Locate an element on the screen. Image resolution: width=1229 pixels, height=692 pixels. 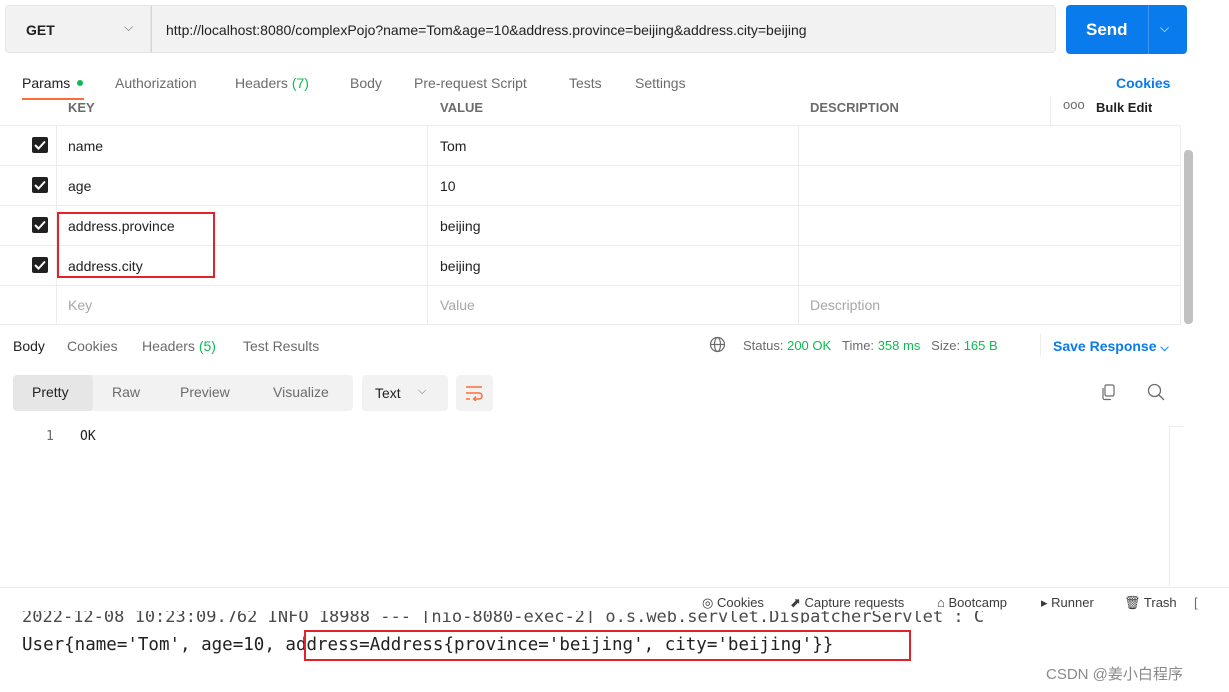
capture-icon: ⬈ is located at coordinates (795, 602).